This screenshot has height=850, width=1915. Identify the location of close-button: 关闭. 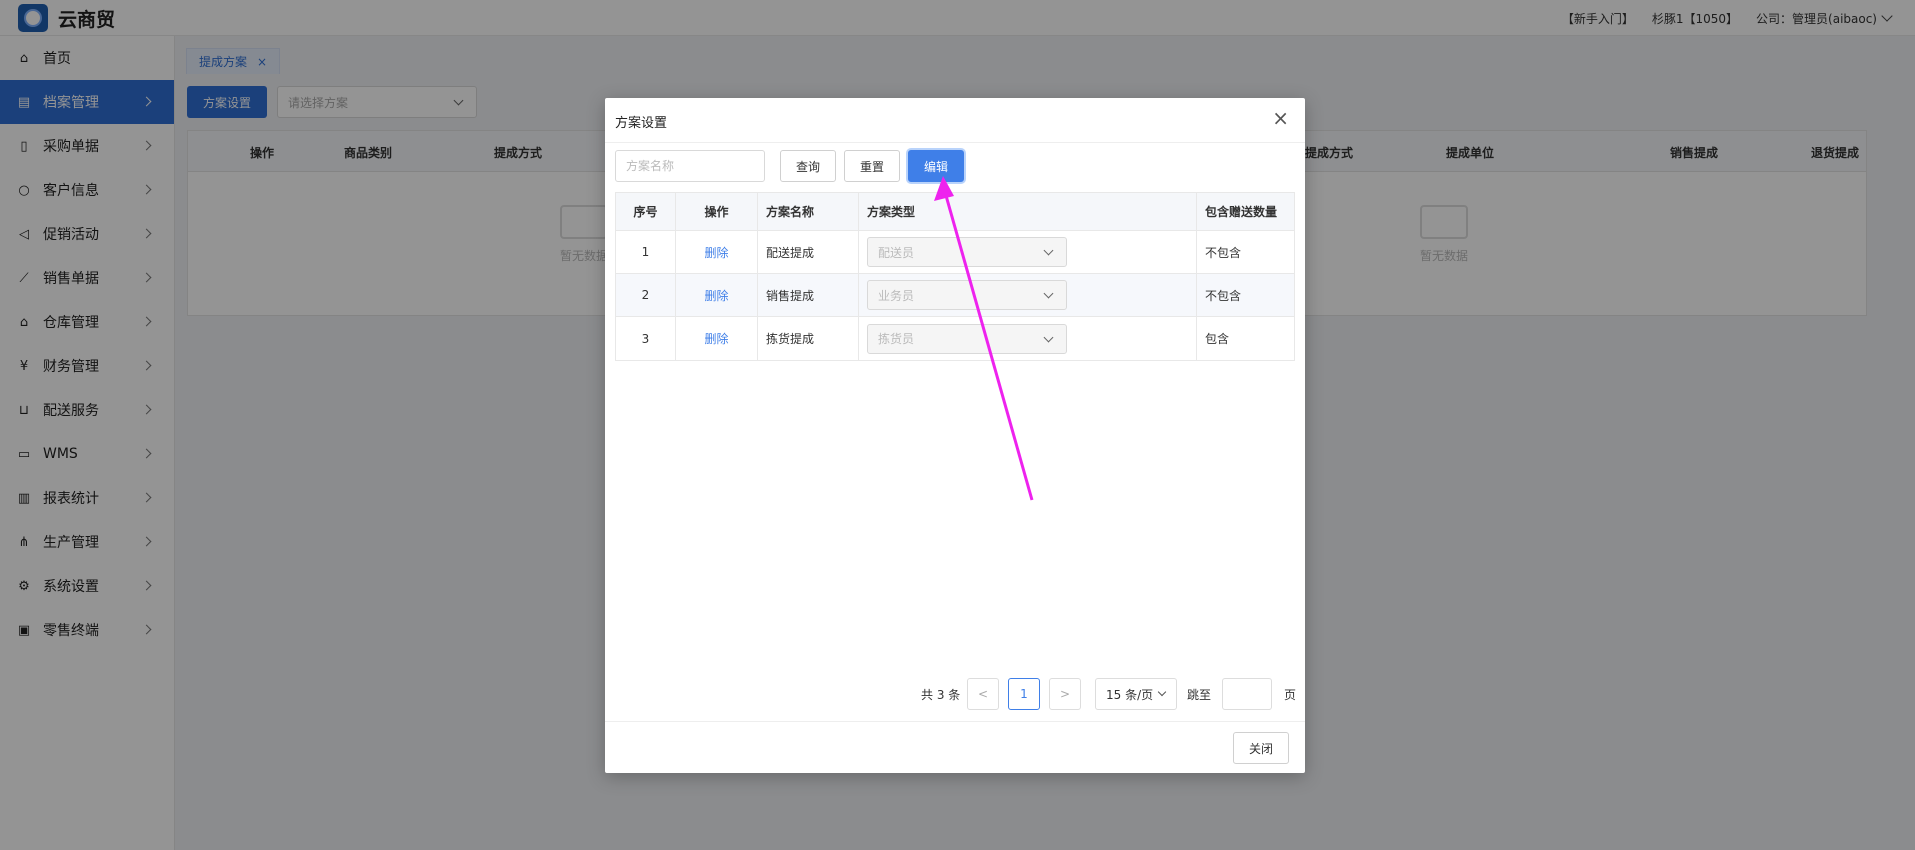
(1261, 748).